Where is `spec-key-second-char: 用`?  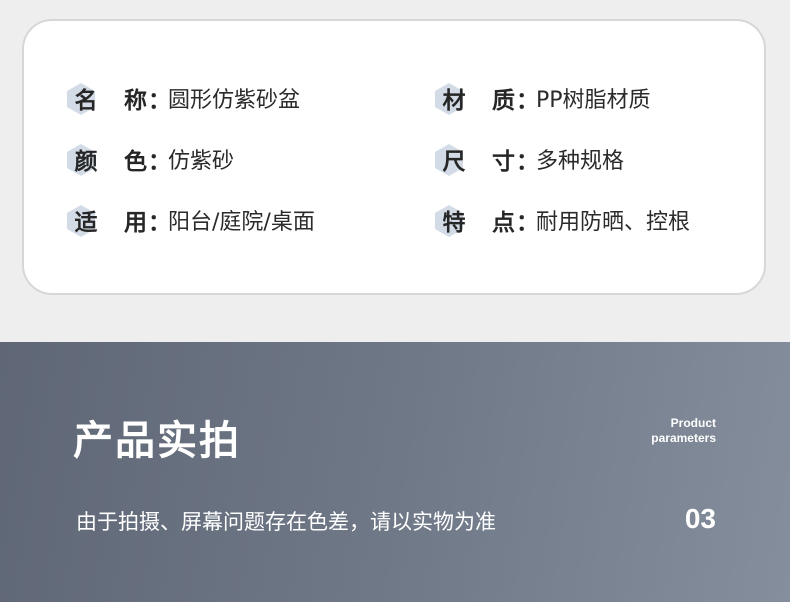 spec-key-second-char: 用 is located at coordinates (135, 223).